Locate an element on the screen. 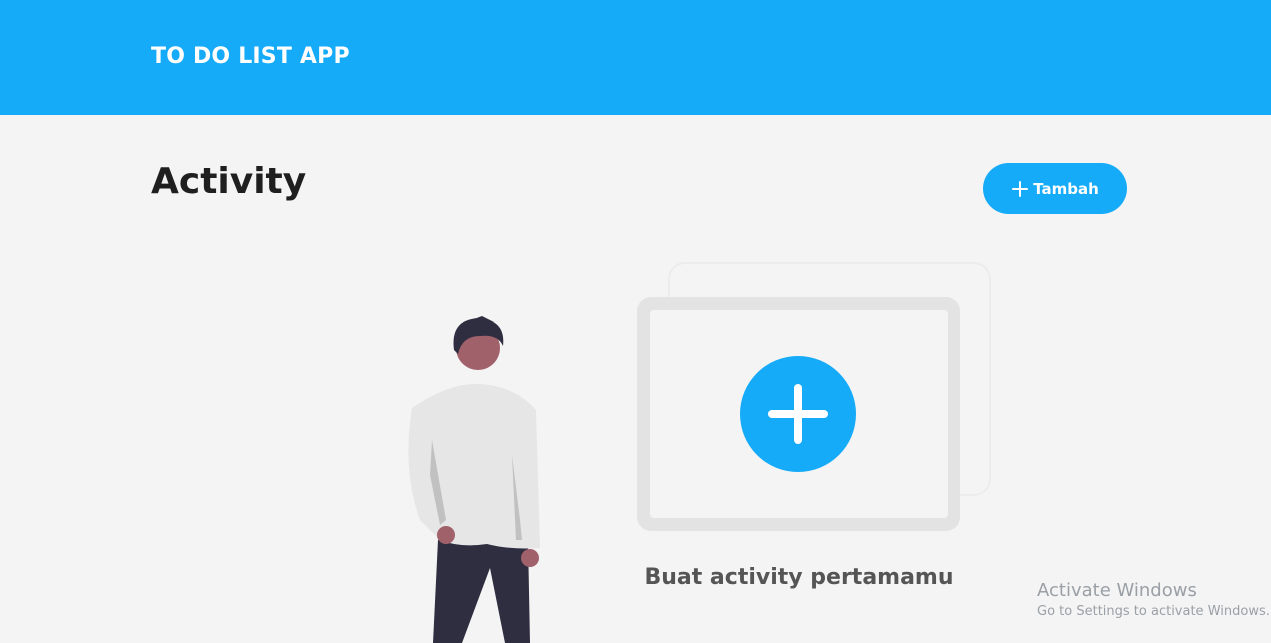 The width and height of the screenshot is (1271, 643). person-illustration is located at coordinates (474, 479).